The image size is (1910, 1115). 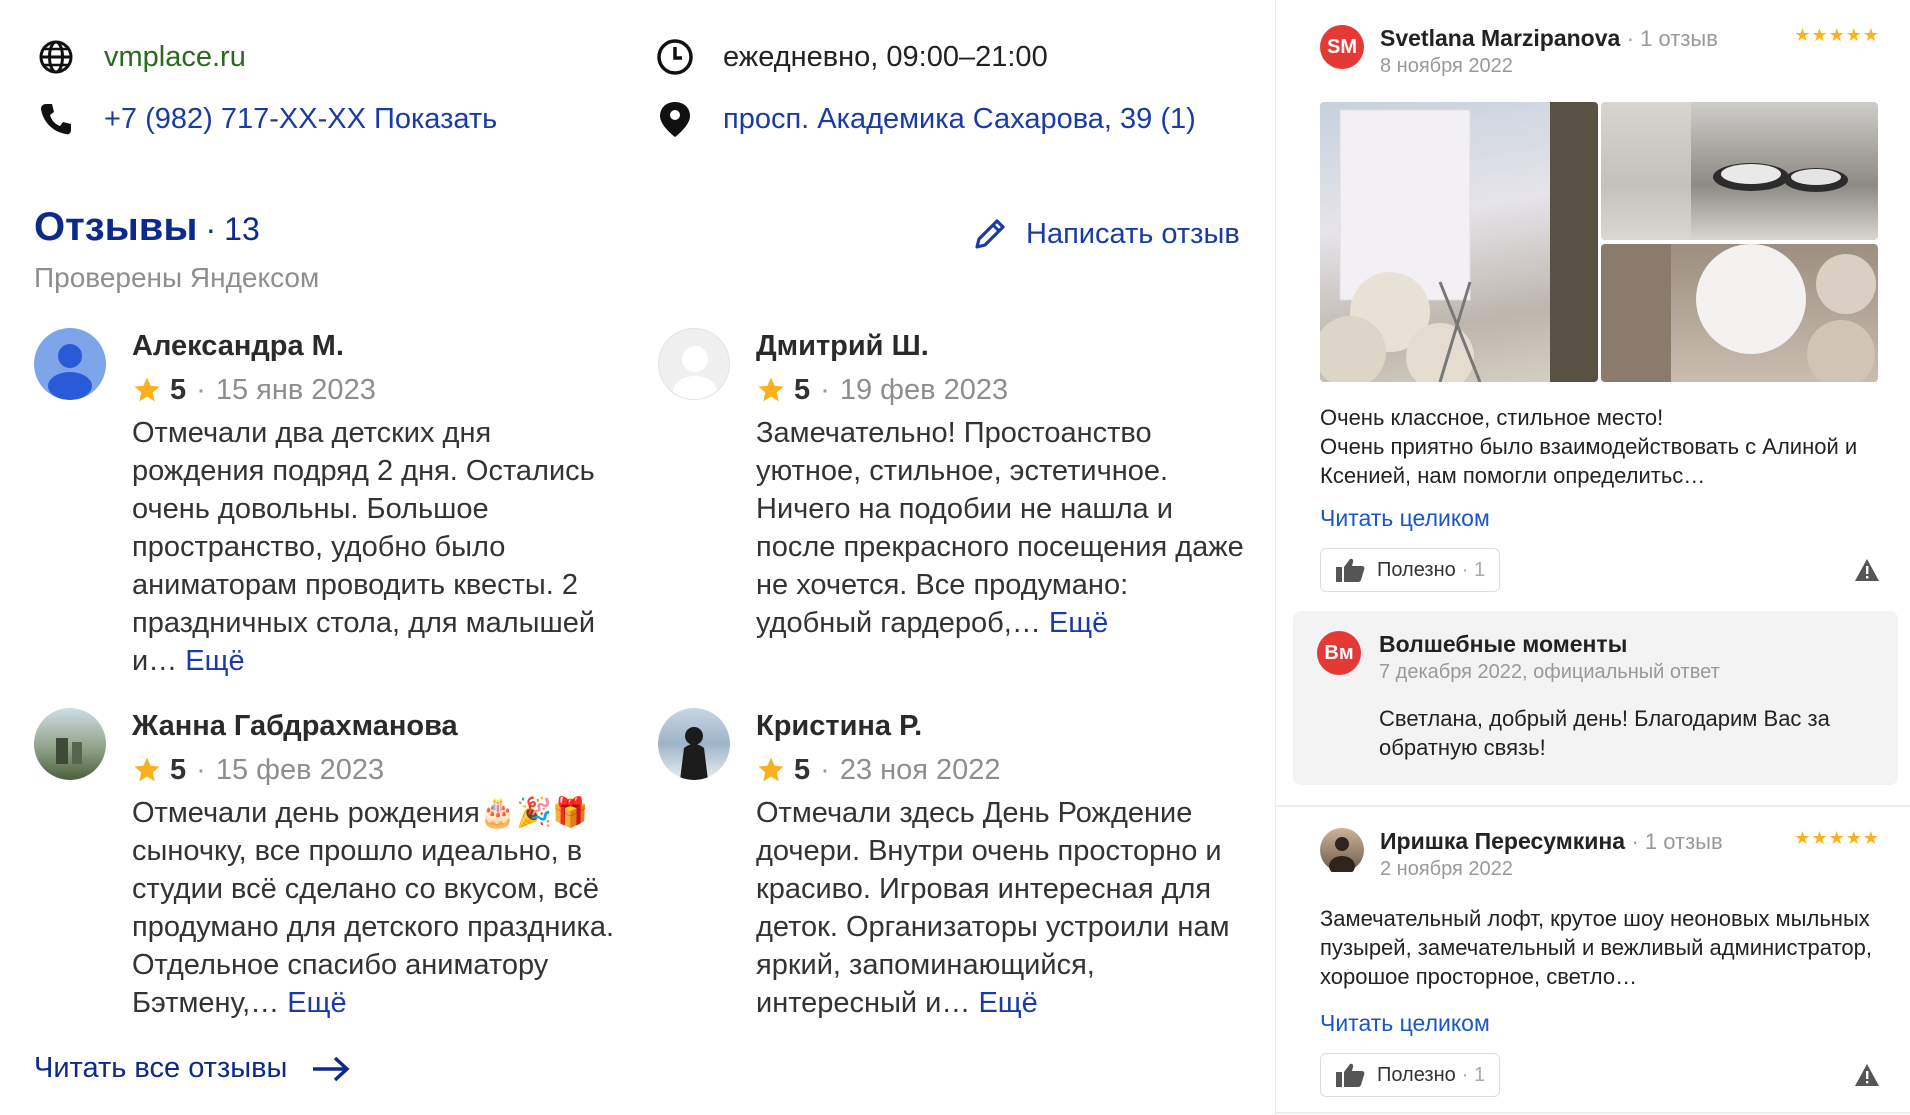 I want to click on reviewer-name: Кристина Р., so click(x=1006, y=726).